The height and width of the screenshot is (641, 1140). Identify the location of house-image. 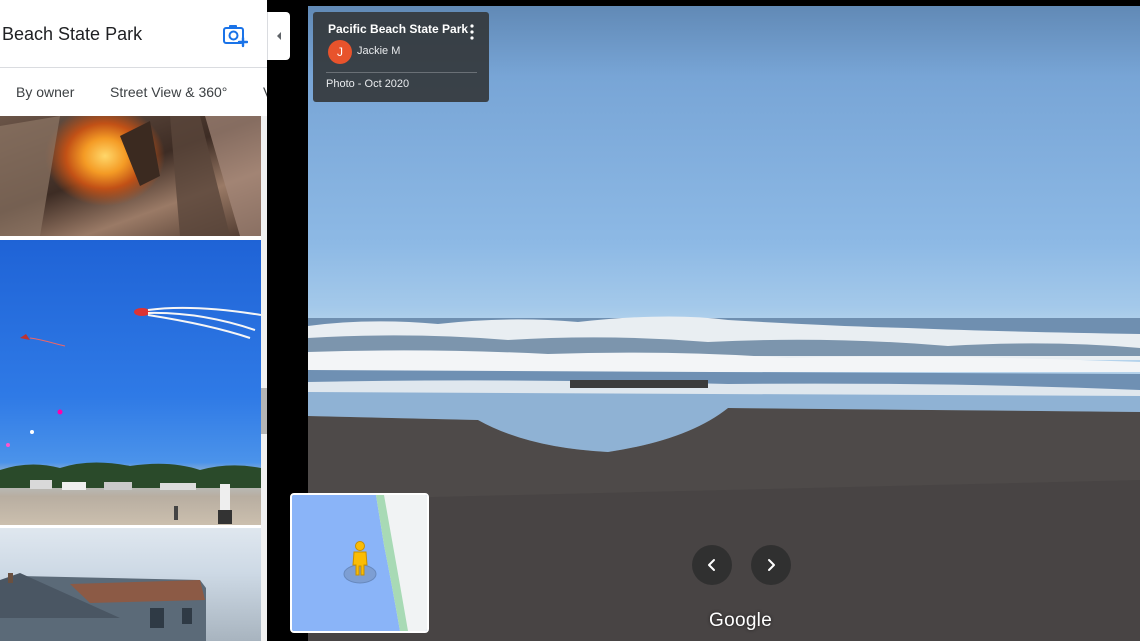
(103, 607).